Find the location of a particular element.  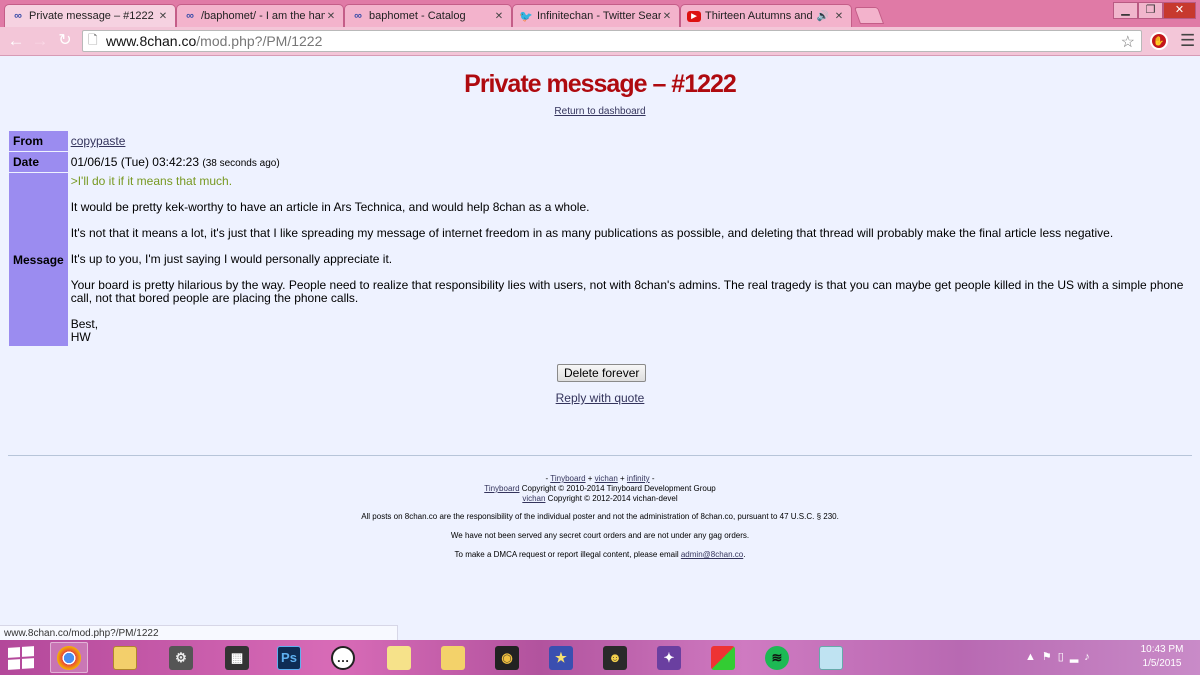

tab-private-message: ∞ Private message – #1222 ✕ is located at coordinates (90, 15).